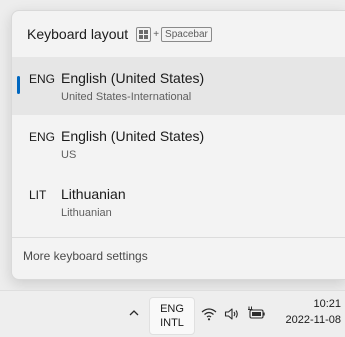 The image size is (345, 337). Describe the element at coordinates (172, 309) in the screenshot. I see `input-language-code: ENG` at that location.